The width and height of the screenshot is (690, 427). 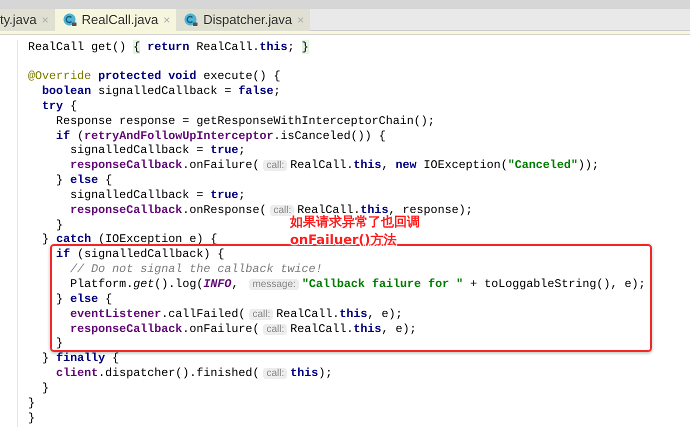 I want to click on code-line: // Do not signal the callback twice!, so click(x=196, y=269).